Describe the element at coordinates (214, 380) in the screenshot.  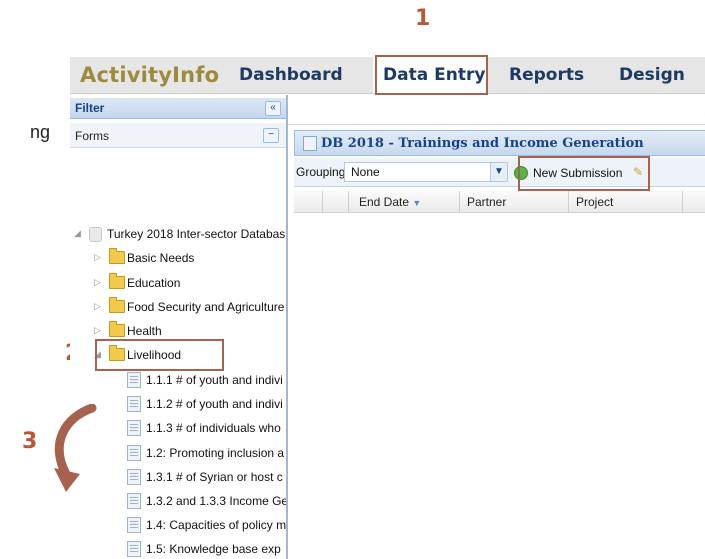
I see `tree-form-label: 1.1.1 # of youth and indivi` at that location.